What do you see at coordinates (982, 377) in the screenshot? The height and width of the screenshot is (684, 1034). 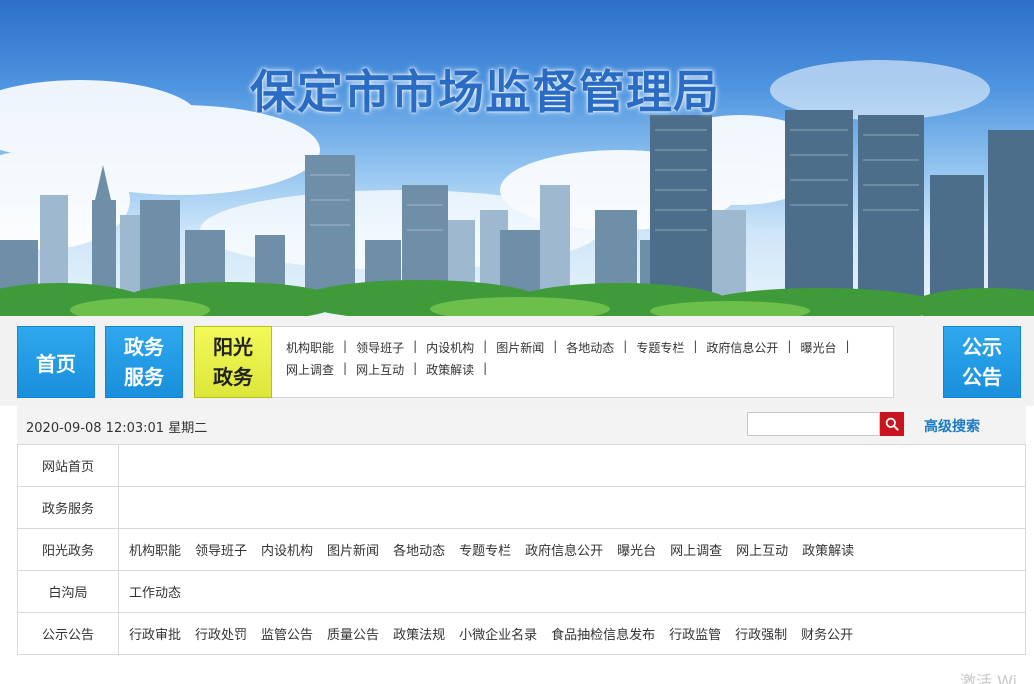 I see `nav-notice-label-2: 公告` at bounding box center [982, 377].